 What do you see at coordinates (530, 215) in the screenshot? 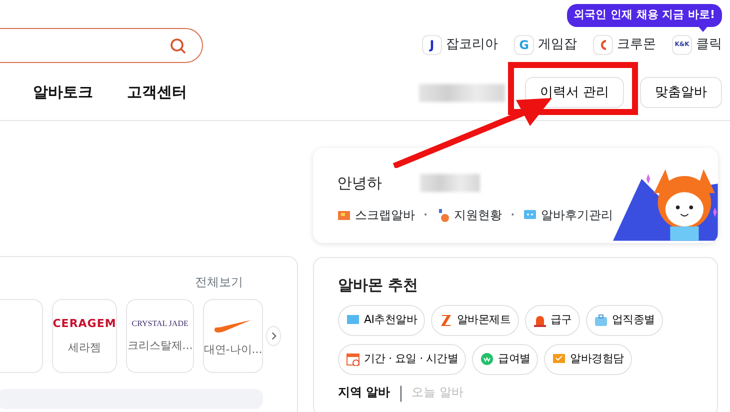
I see `review-icon` at bounding box center [530, 215].